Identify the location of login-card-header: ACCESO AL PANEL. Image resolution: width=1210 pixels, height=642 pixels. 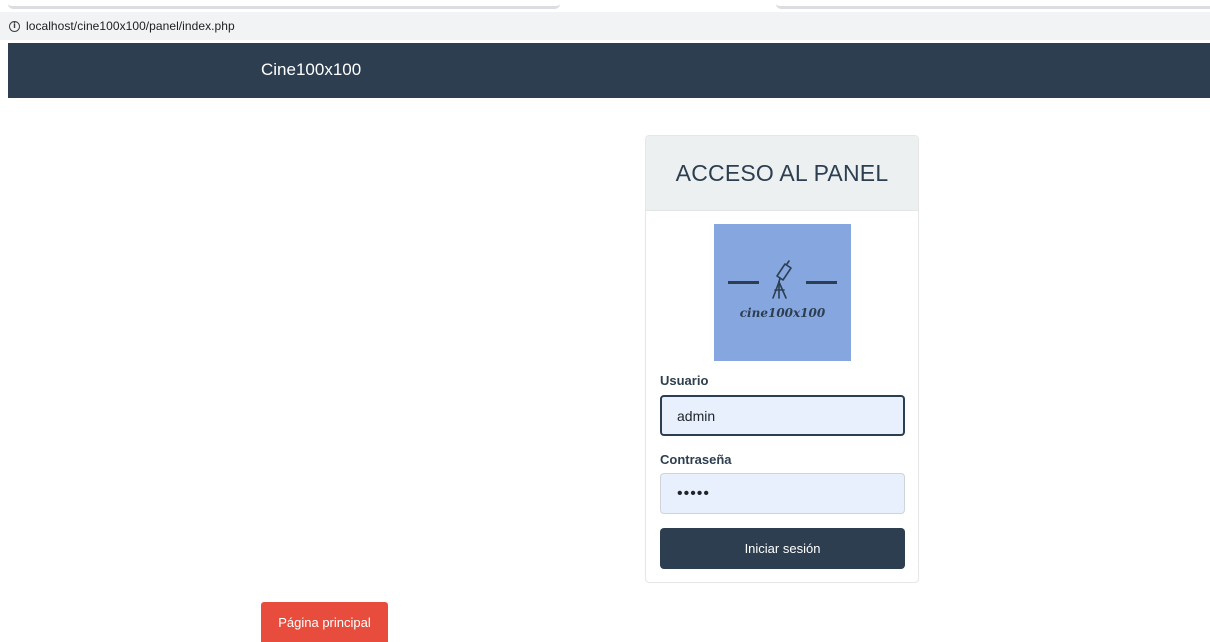
(782, 173).